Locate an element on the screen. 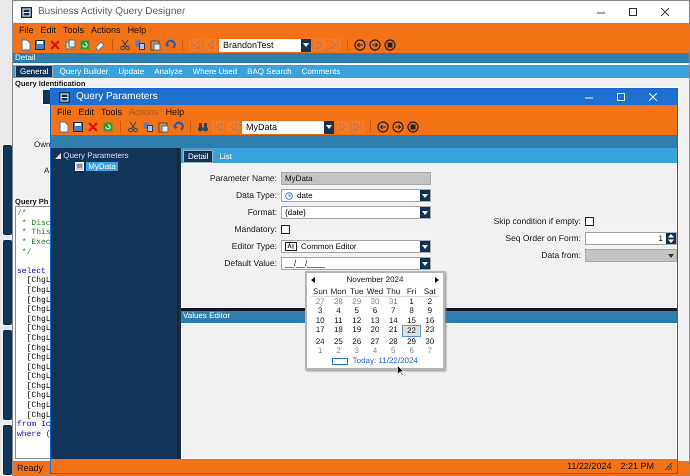 The height and width of the screenshot is (476, 690). eraser-icon is located at coordinates (100, 45).